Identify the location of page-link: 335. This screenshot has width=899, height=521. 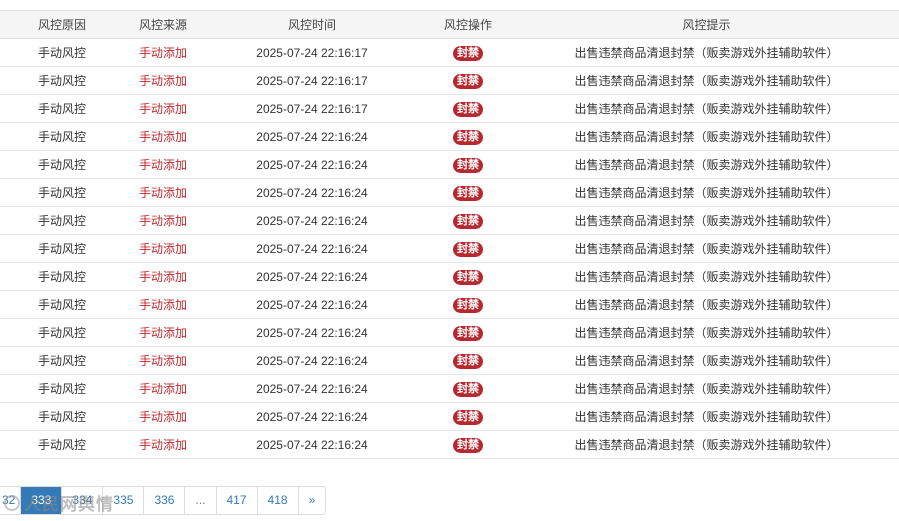
(124, 500).